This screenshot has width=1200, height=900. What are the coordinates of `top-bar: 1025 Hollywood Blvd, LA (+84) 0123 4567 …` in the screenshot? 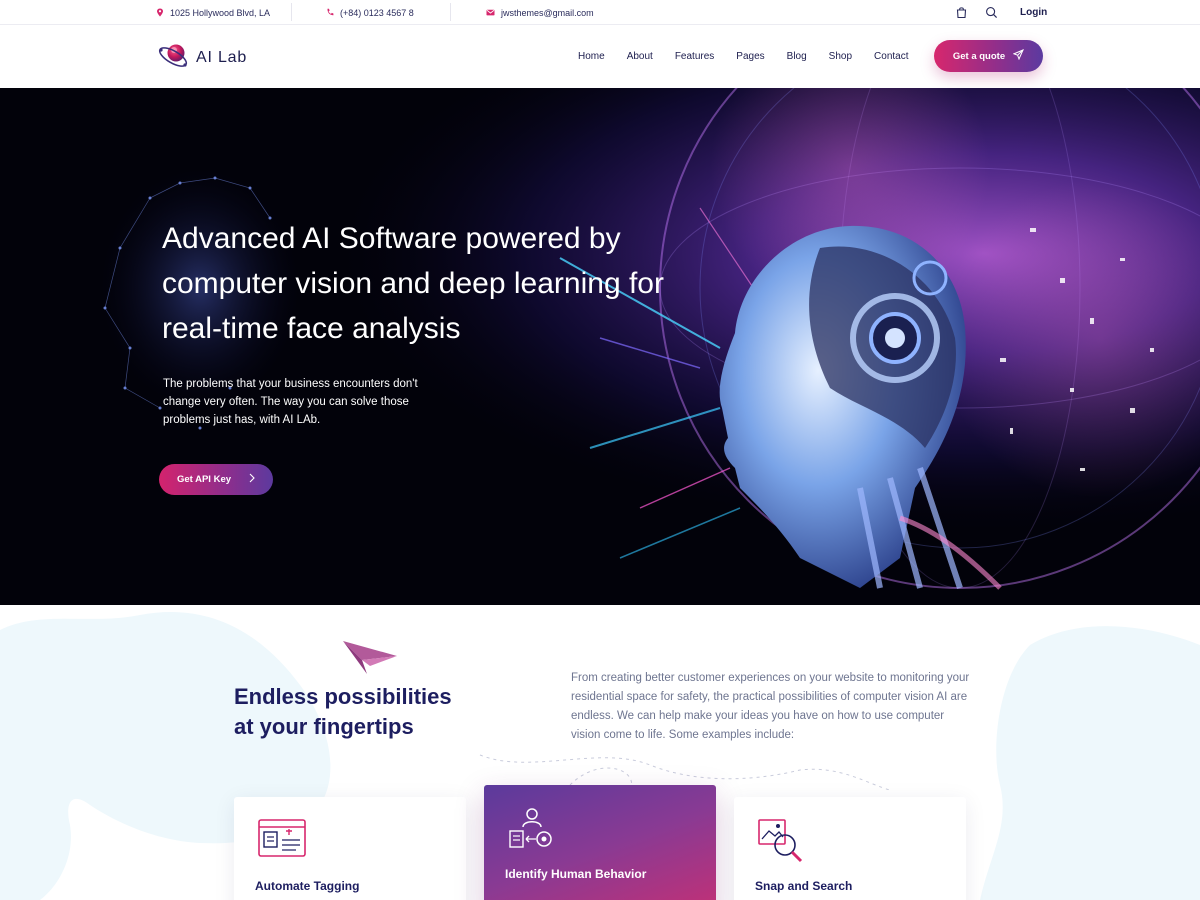 It's located at (600, 12).